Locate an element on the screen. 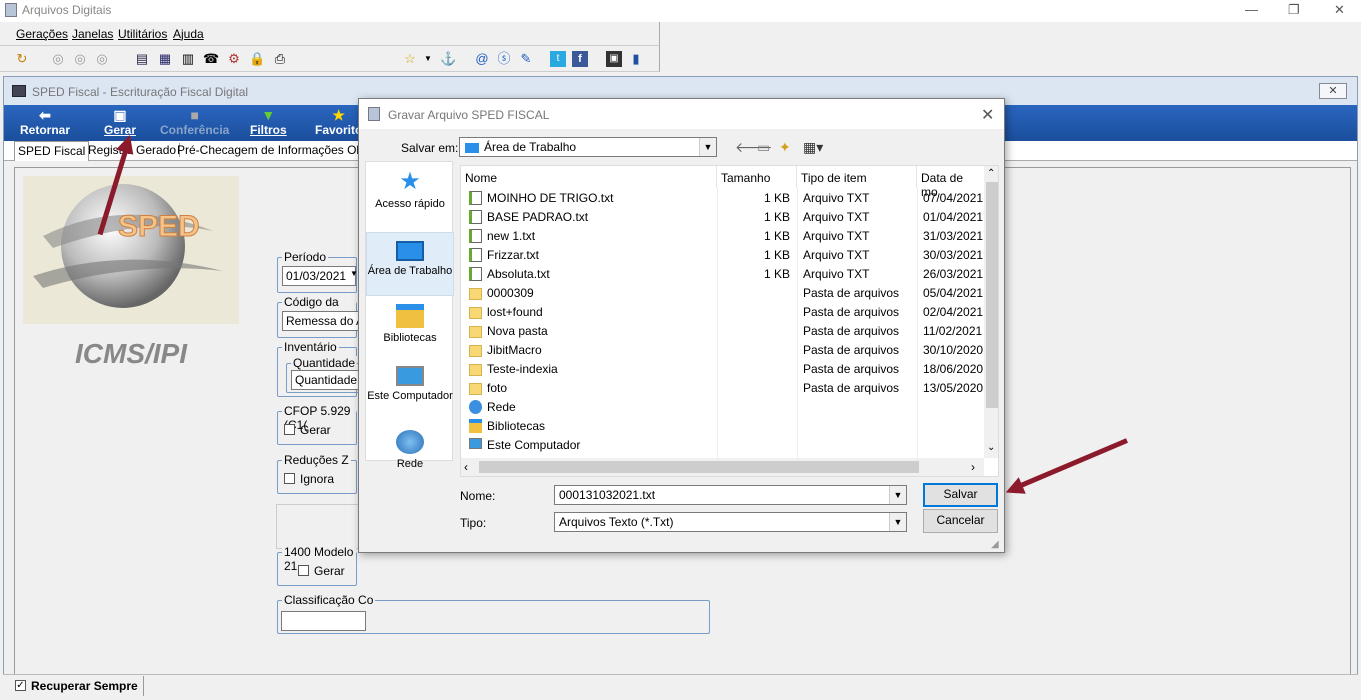  calculator-icon: ▦ is located at coordinates (165, 59).